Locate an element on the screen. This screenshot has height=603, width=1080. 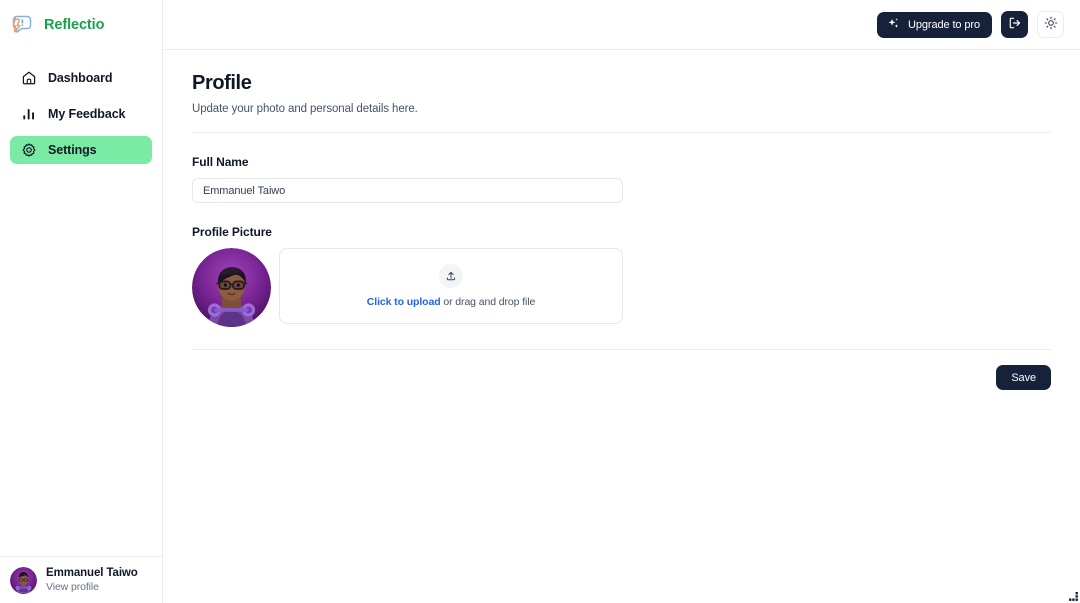
speech-bubble-alert-icon is located at coordinates (23, 25).